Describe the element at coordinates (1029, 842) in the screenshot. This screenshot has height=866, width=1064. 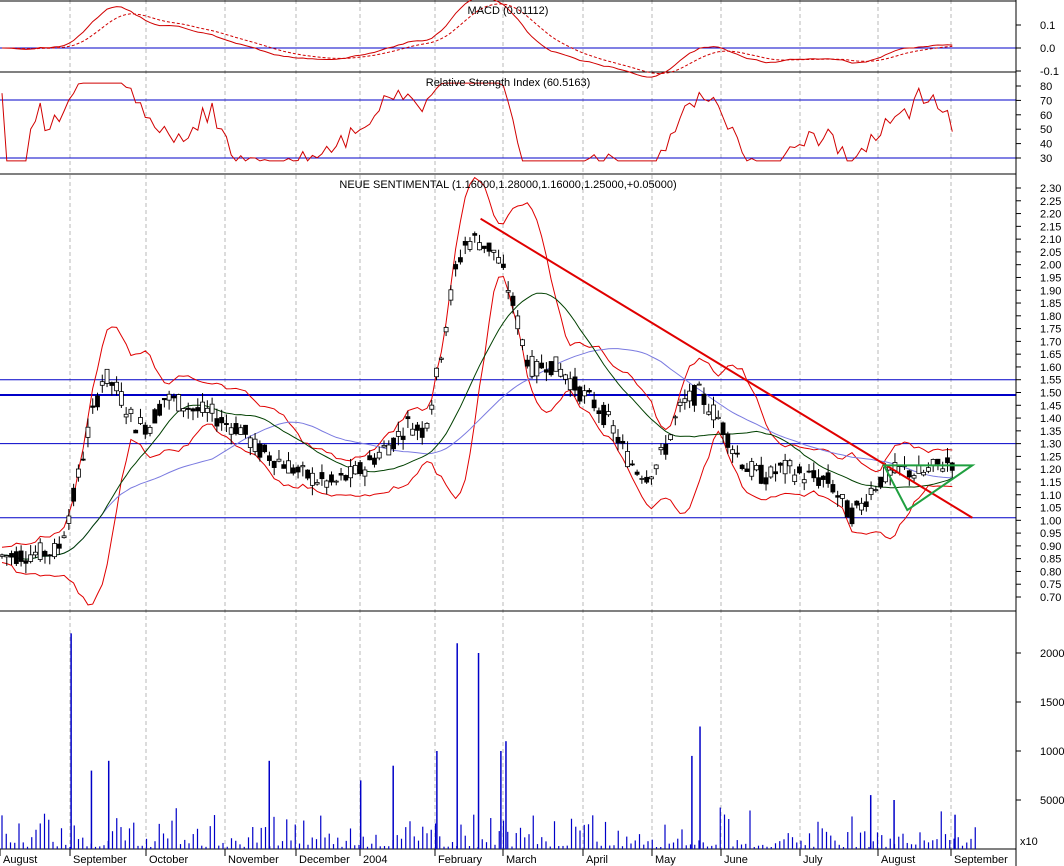
I see `volume-multiplier: x10` at that location.